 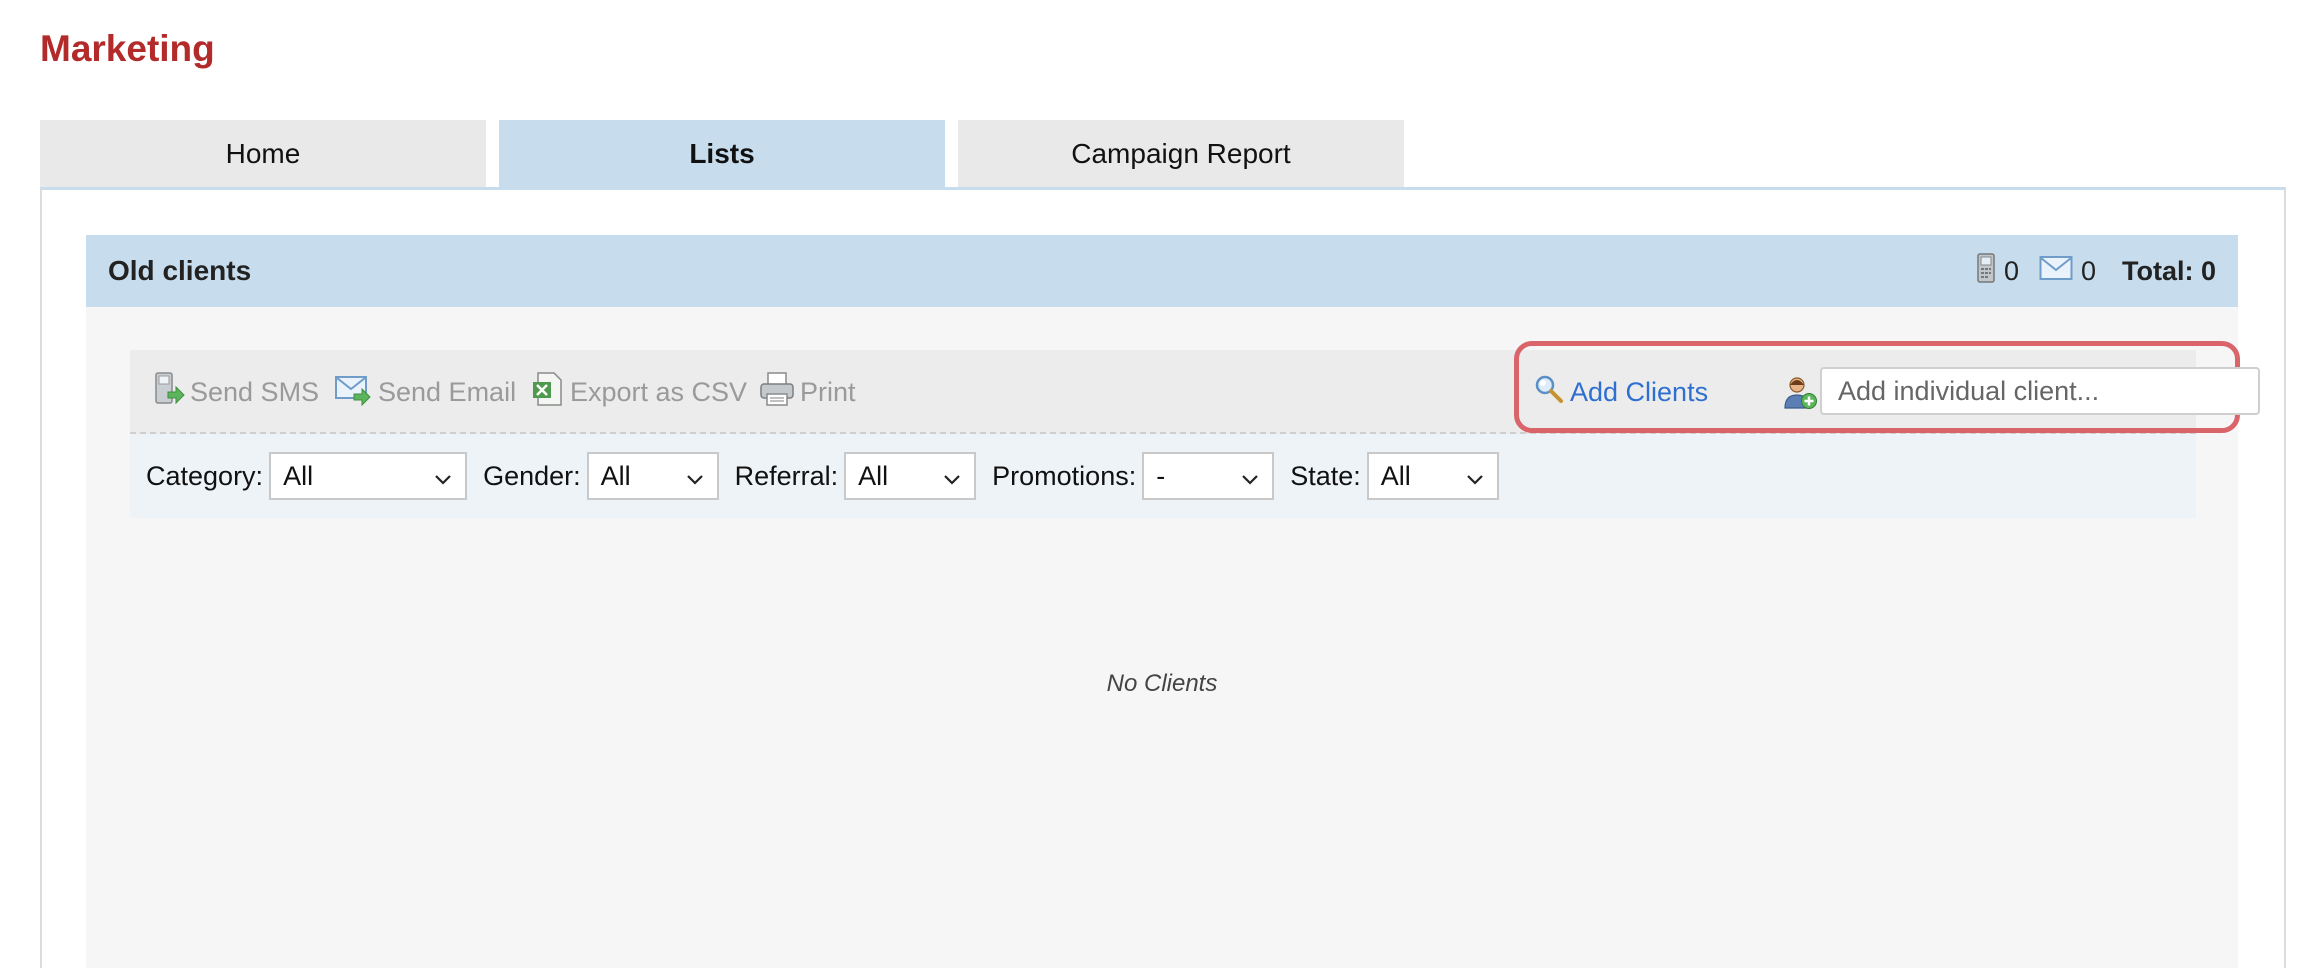 I want to click on gender-select: All, so click(x=652, y=476).